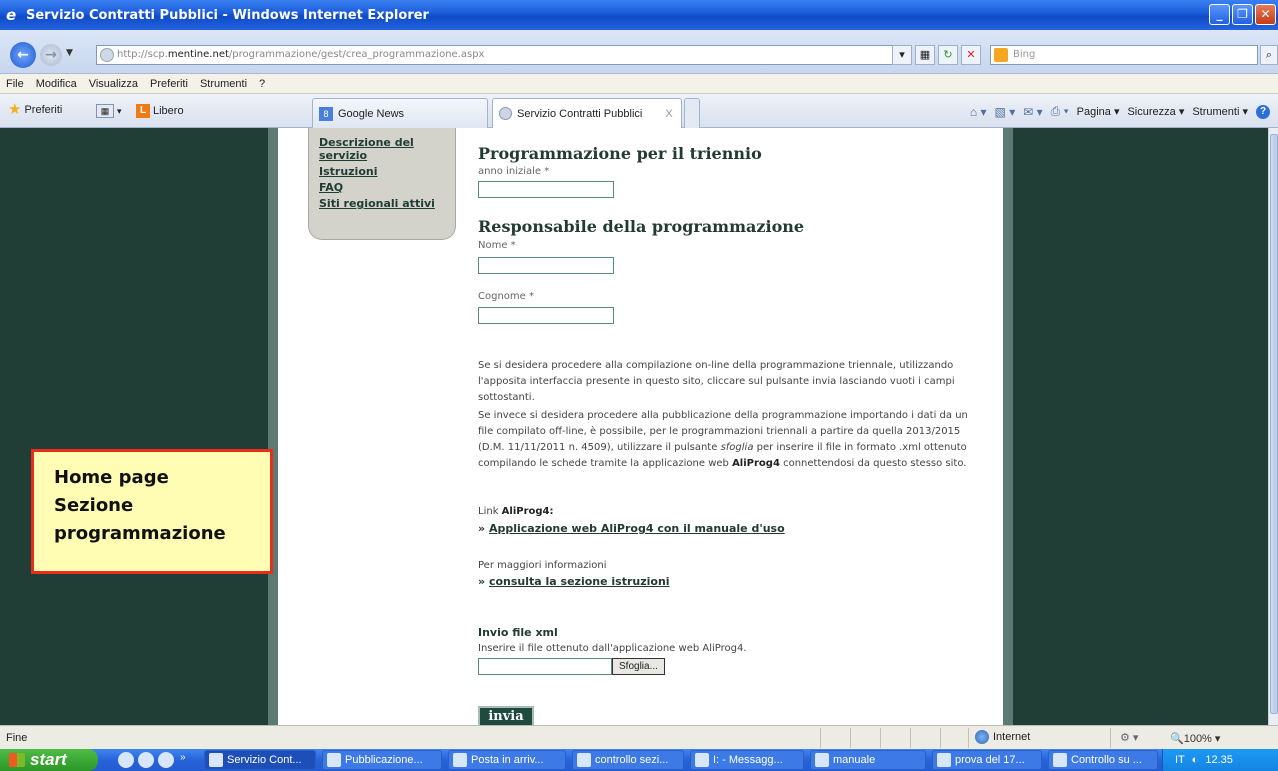 The width and height of the screenshot is (1278, 771). Describe the element at coordinates (109, 111) in the screenshot. I see `quick-tabs-button: ▦ ▾` at that location.